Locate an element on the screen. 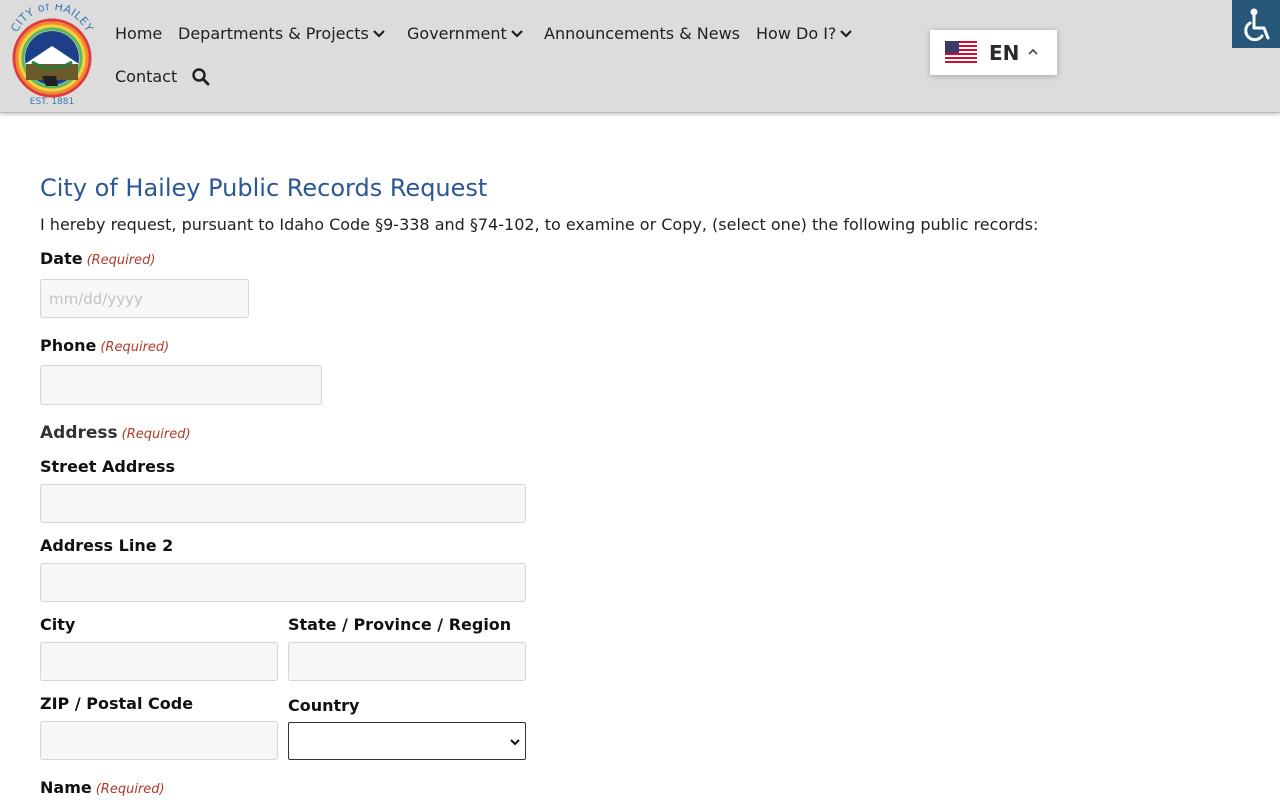  nav-government: Government is located at coordinates (466, 34).